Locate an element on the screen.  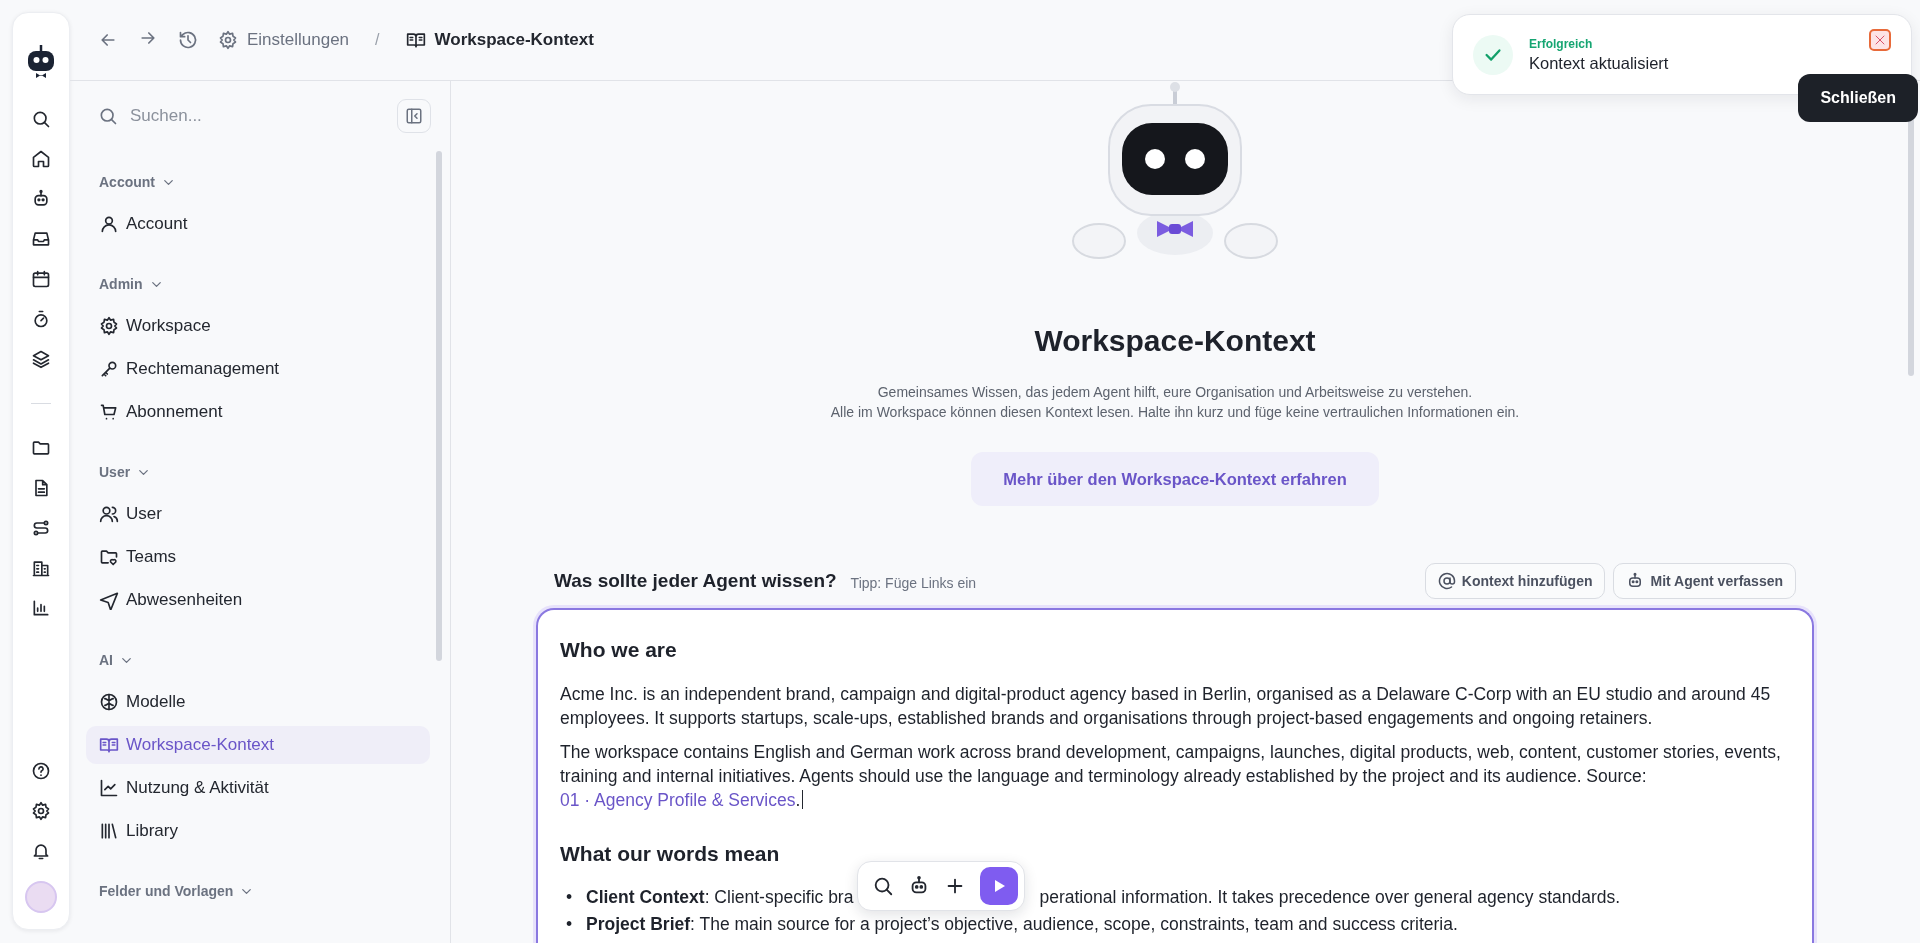
inbox-icon is located at coordinates (41, 239).